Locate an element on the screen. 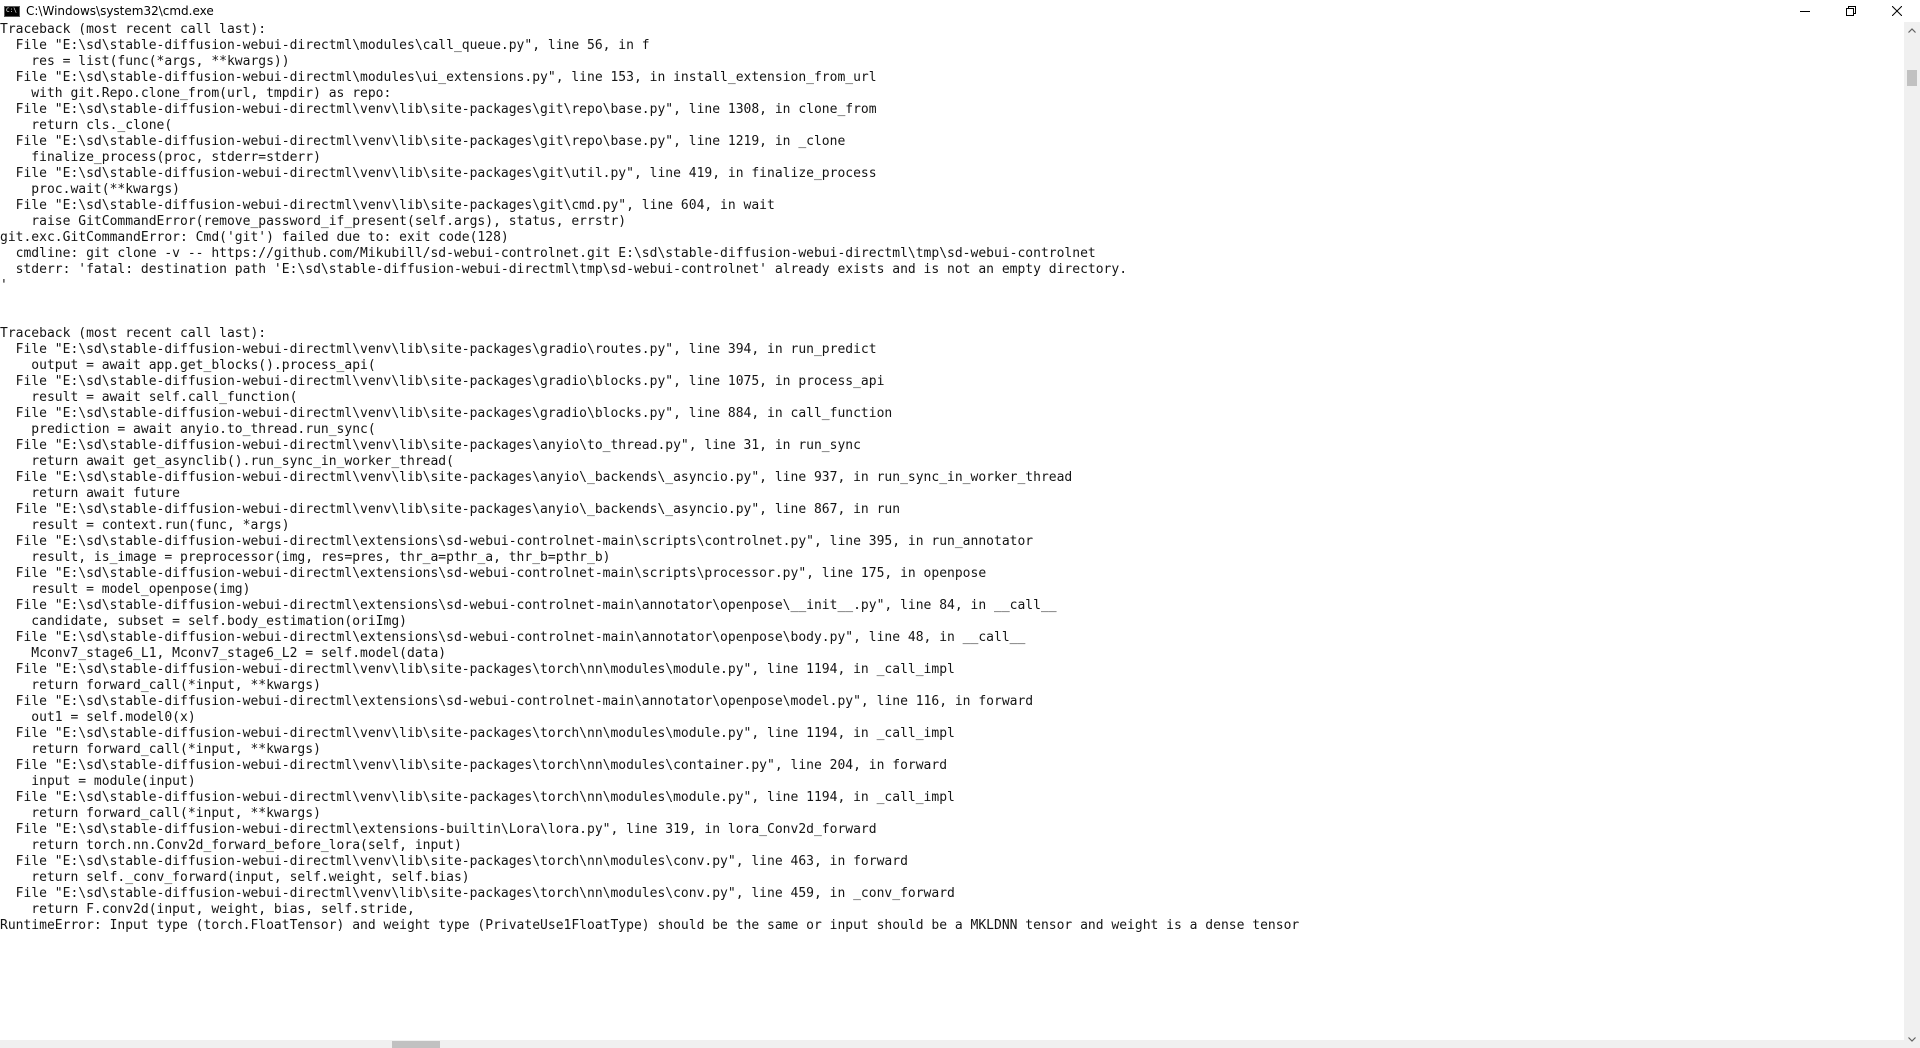  scroll-down-button is located at coordinates (1912, 1039).